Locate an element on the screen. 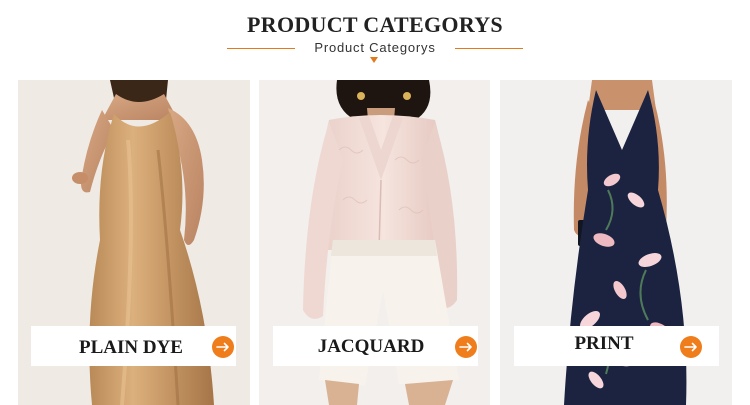  section-subtitle: Product Categorys is located at coordinates (375, 47).